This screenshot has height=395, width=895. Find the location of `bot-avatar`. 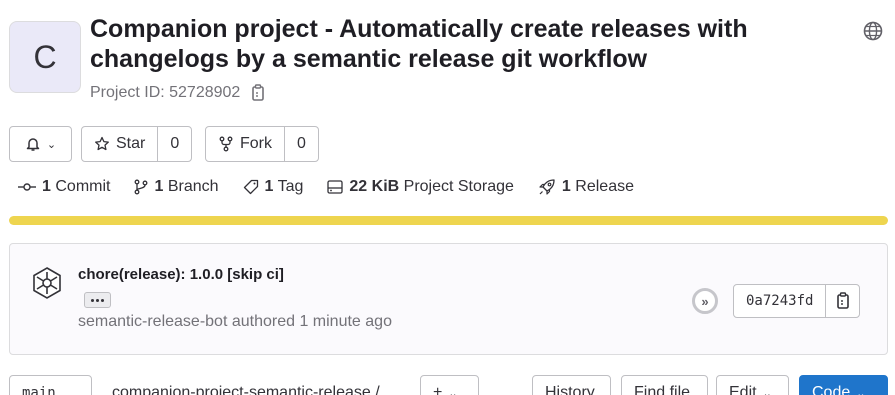

bot-avatar is located at coordinates (47, 283).